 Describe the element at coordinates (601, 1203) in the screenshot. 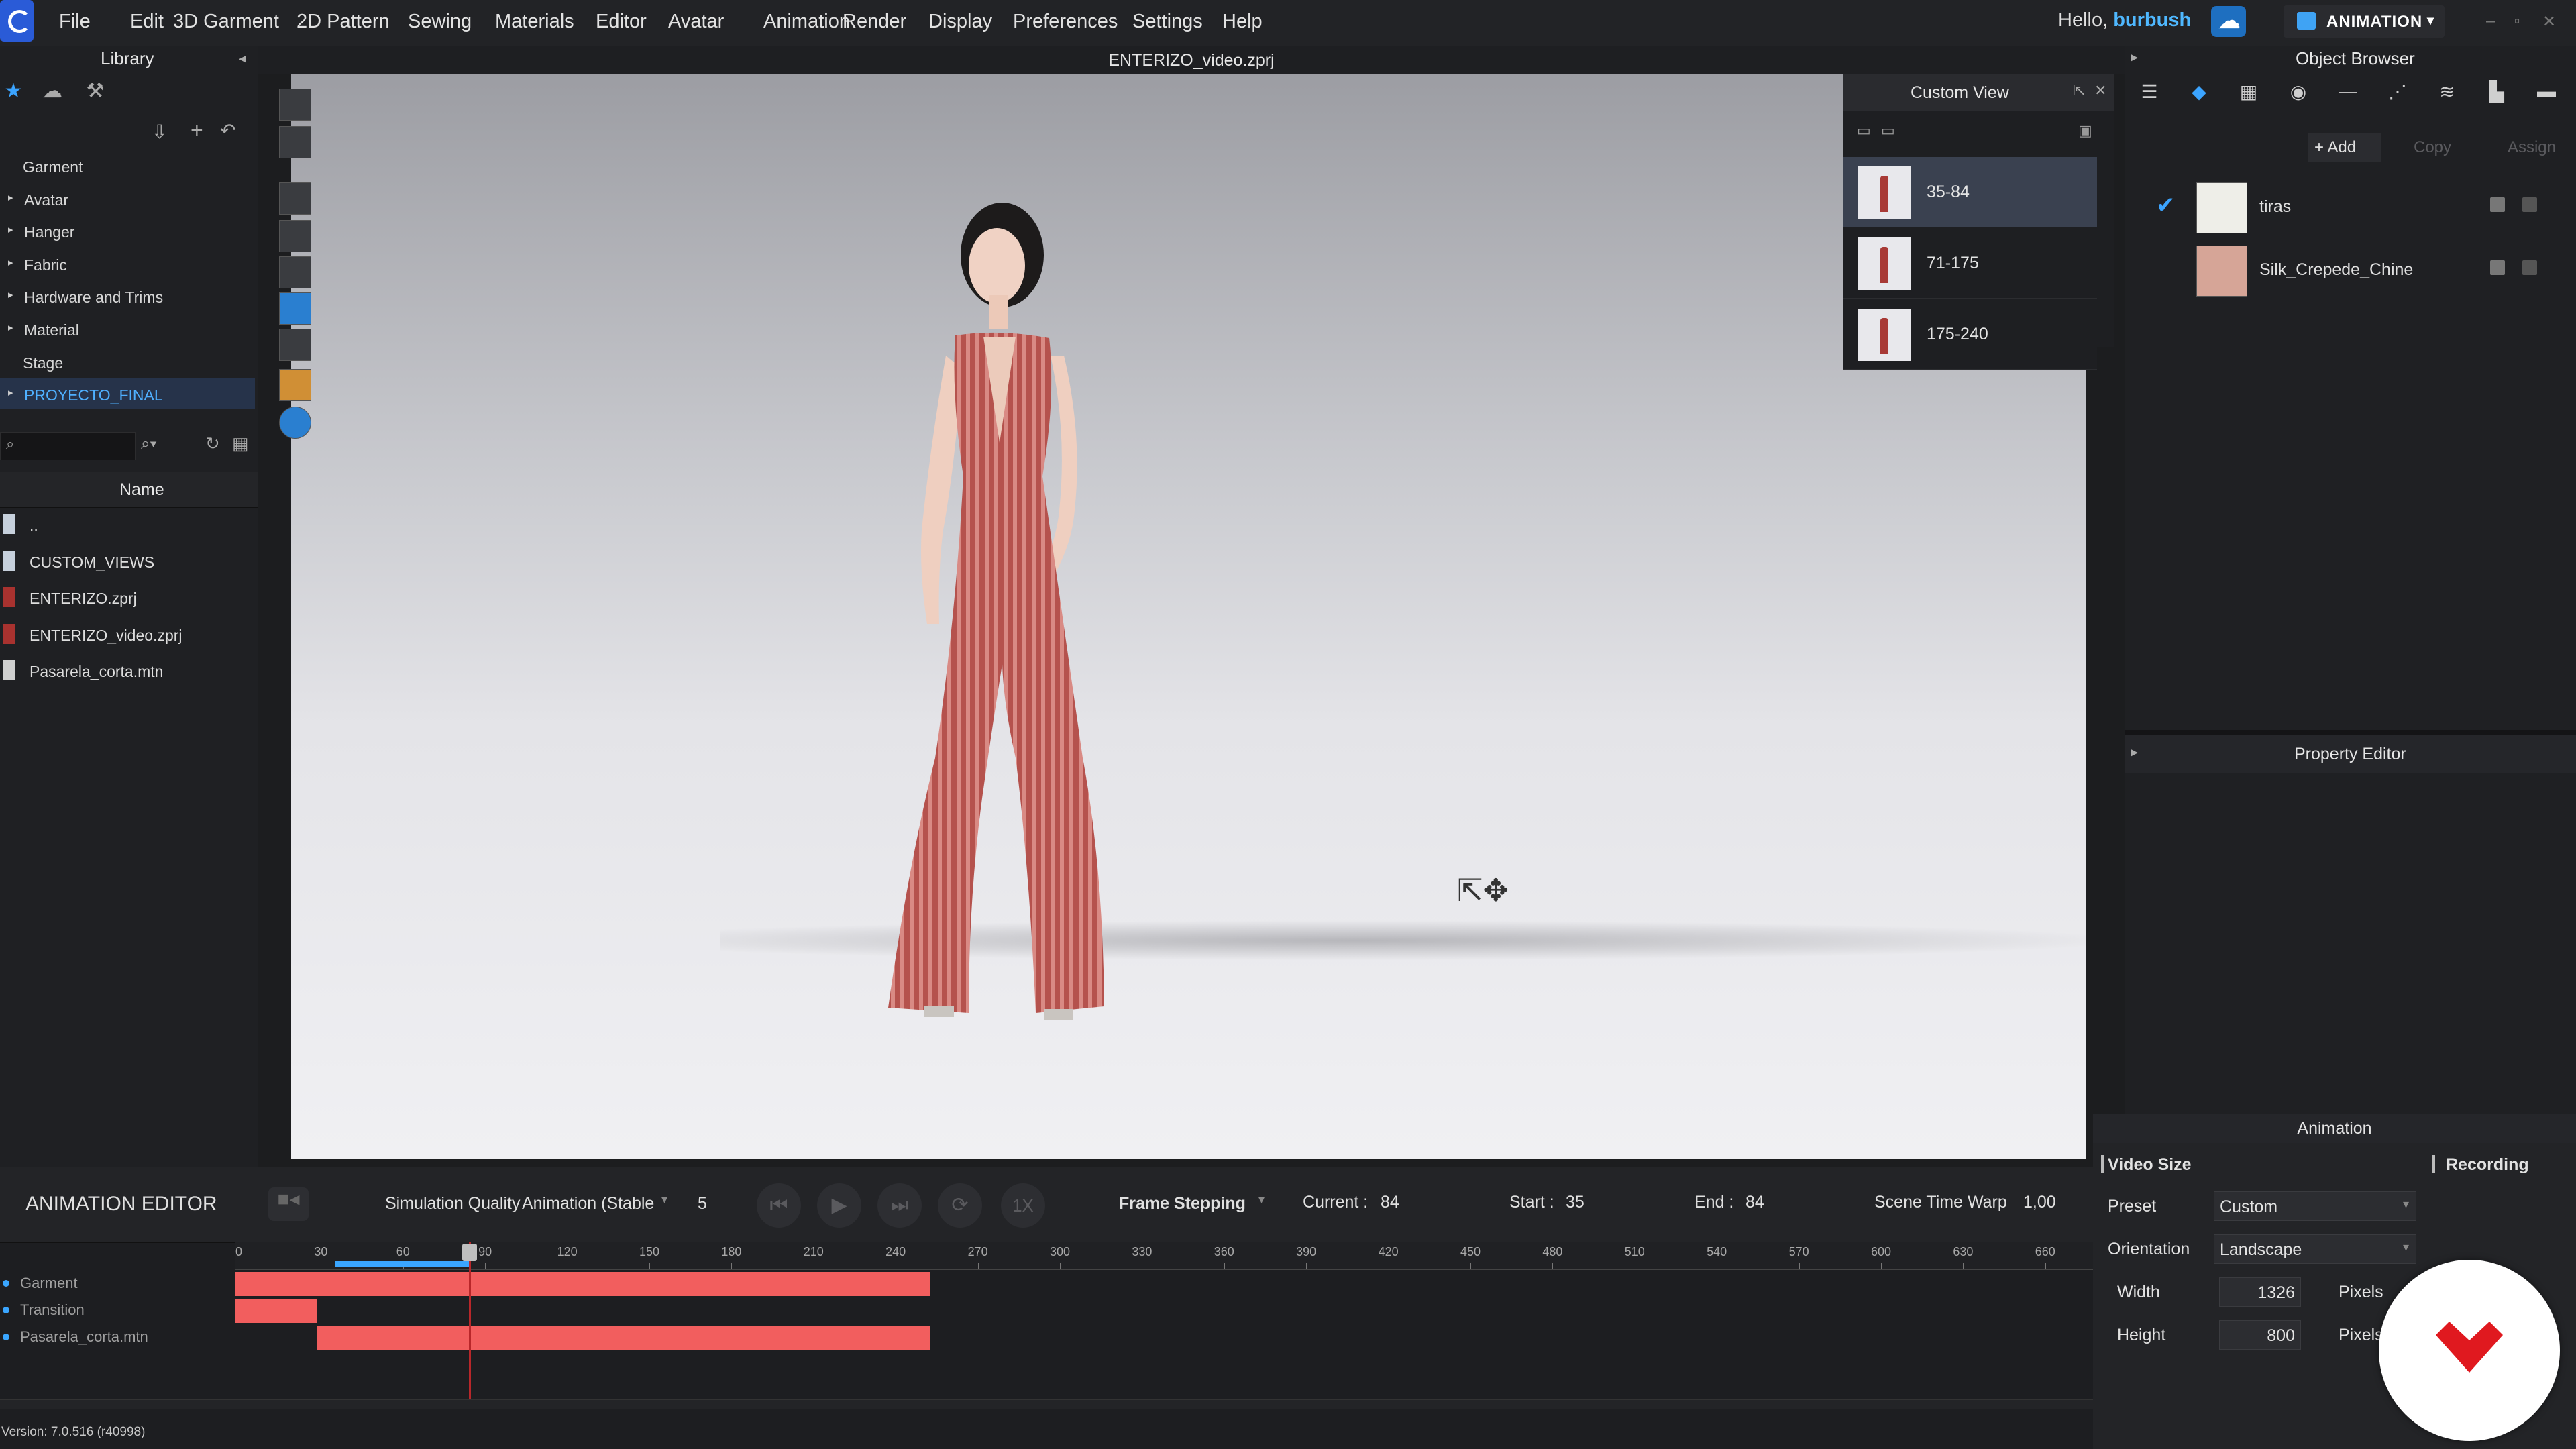

I see `quality-dropdown: Animation (Stable ▾` at that location.